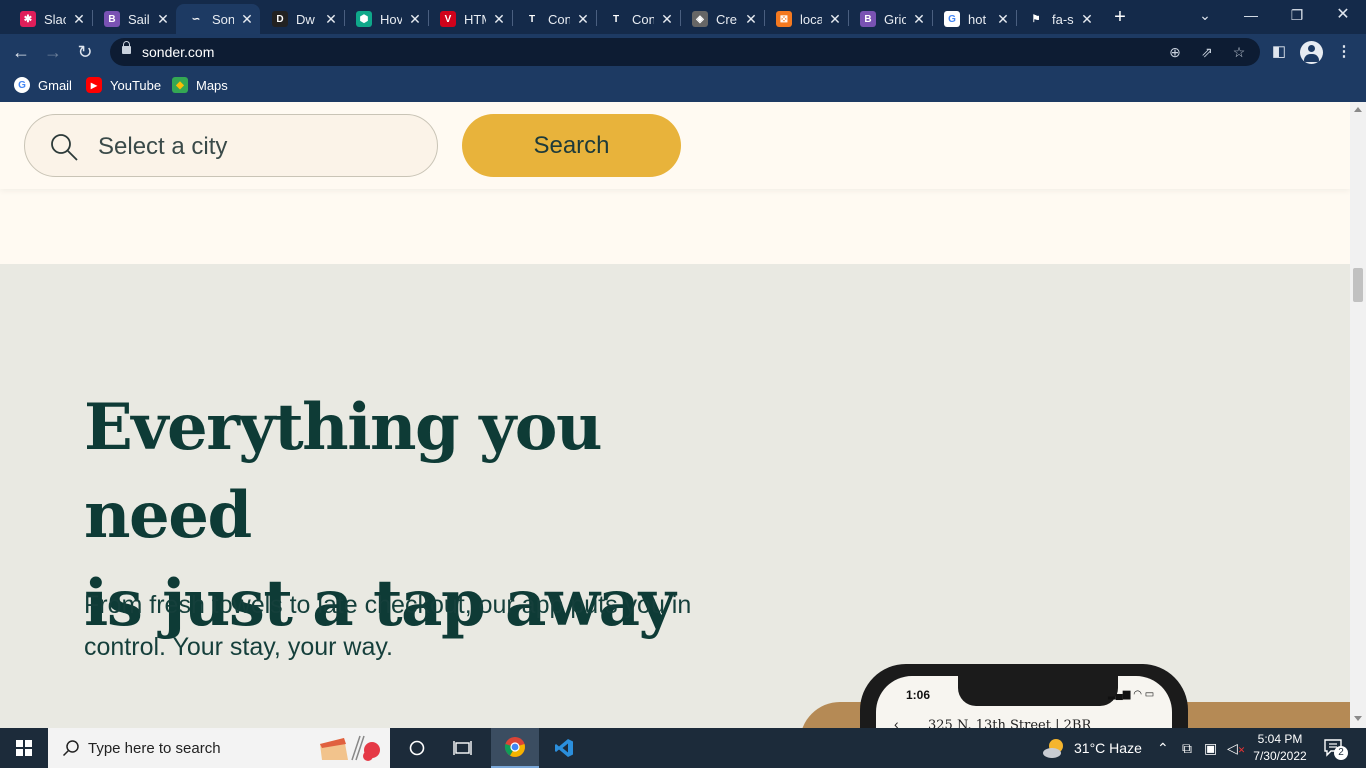  I want to click on browser-tab: ◈ Cre ✕, so click(722, 19).